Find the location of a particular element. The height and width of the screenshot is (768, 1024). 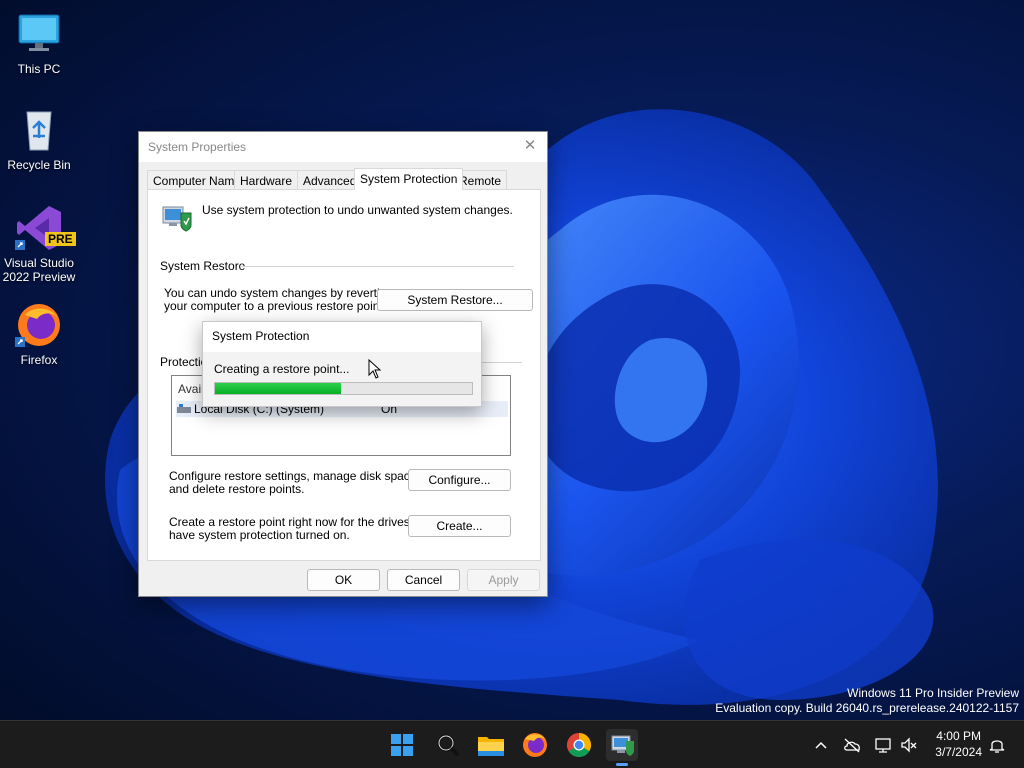

close-icon: ✕ is located at coordinates (530, 146).